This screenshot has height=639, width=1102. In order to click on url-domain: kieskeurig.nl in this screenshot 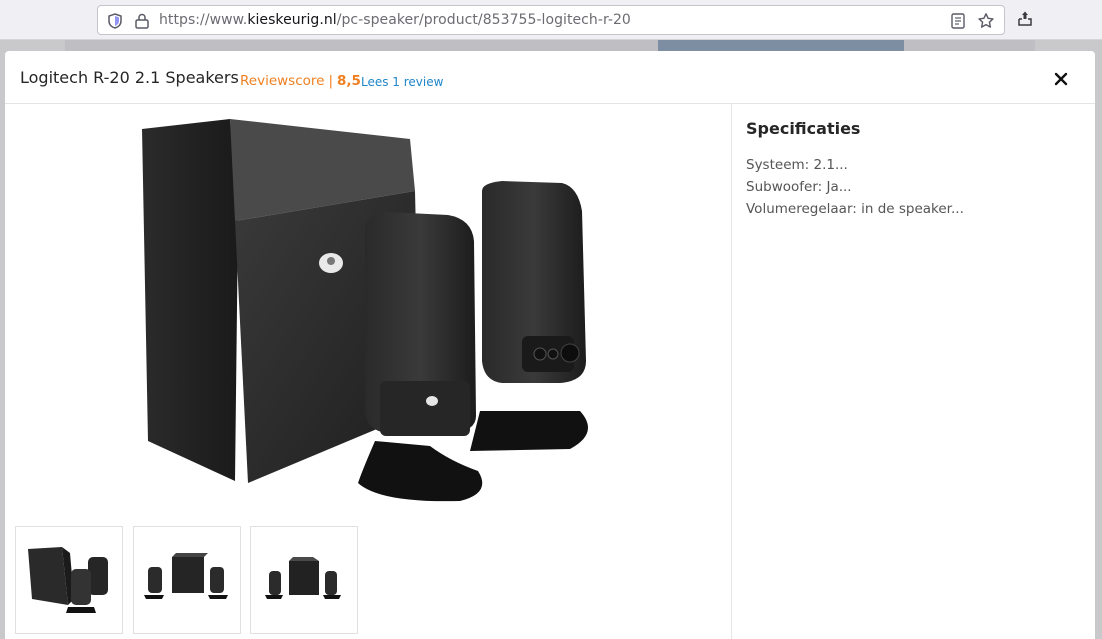, I will do `click(292, 20)`.